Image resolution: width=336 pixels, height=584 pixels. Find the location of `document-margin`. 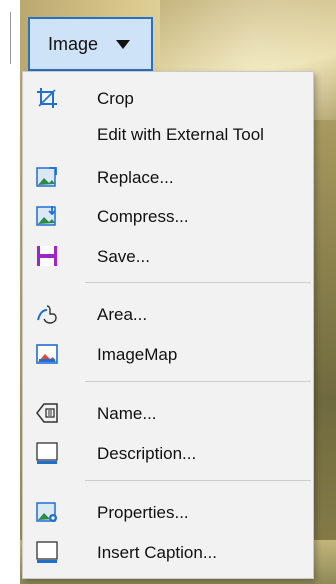

document-margin is located at coordinates (10, 292).